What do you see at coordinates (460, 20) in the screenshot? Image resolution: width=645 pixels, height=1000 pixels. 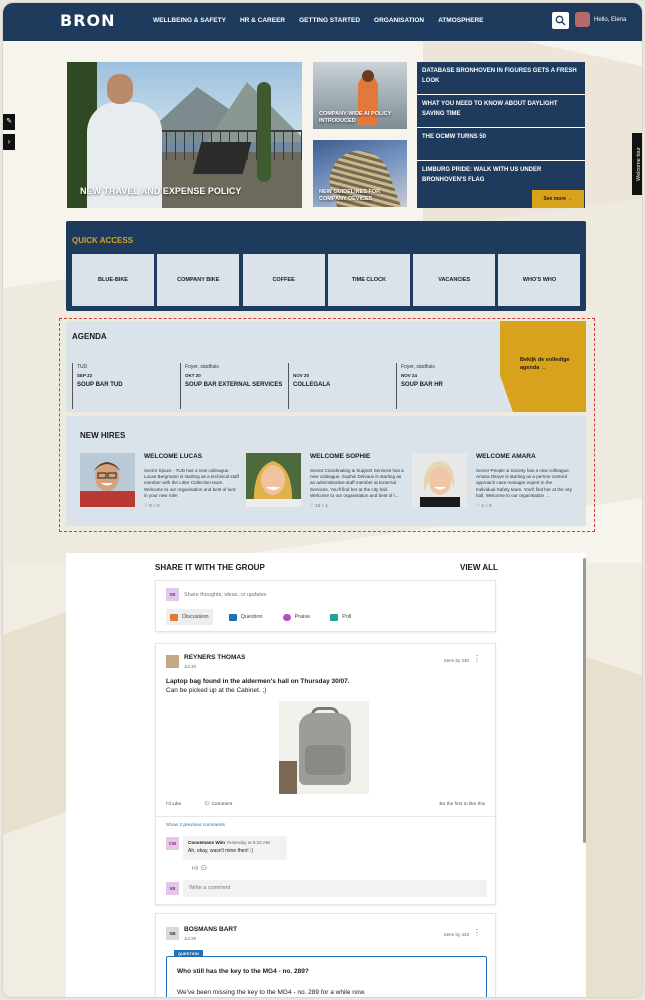 I see `nav-atmosphere: ATMOSPHERE` at bounding box center [460, 20].